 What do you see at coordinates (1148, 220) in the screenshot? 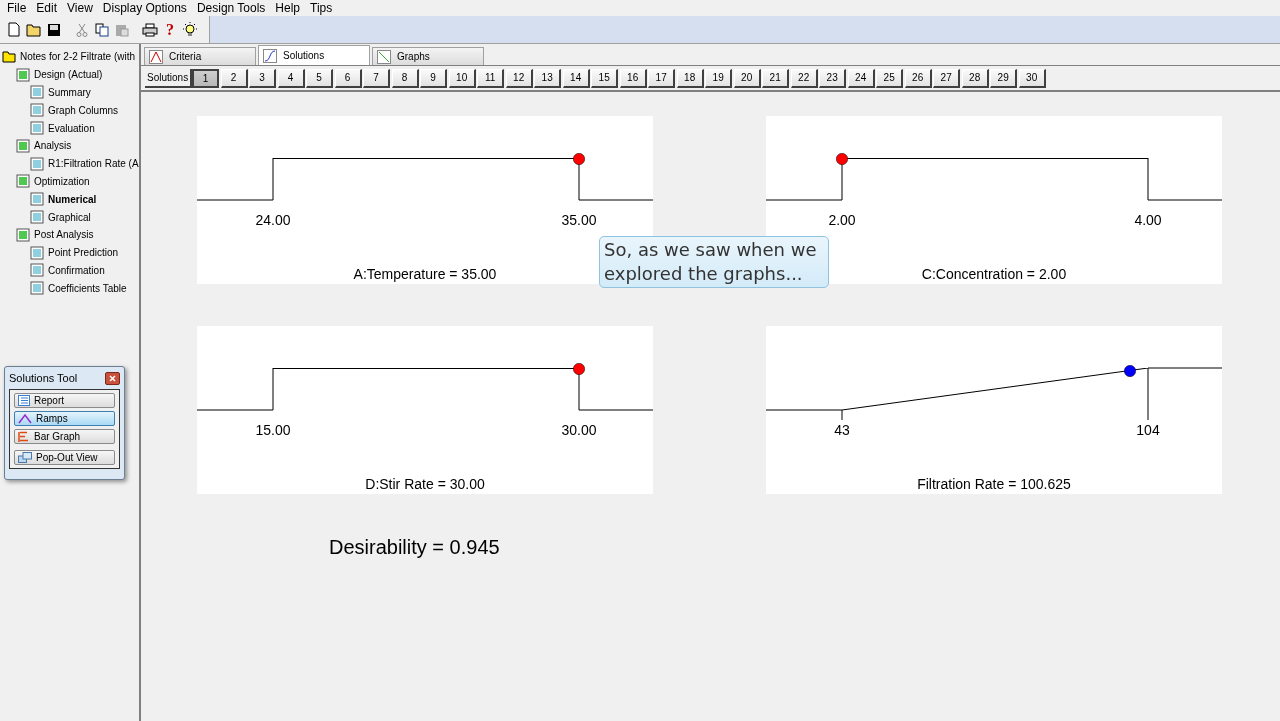
I see `high-value: 4.00` at bounding box center [1148, 220].